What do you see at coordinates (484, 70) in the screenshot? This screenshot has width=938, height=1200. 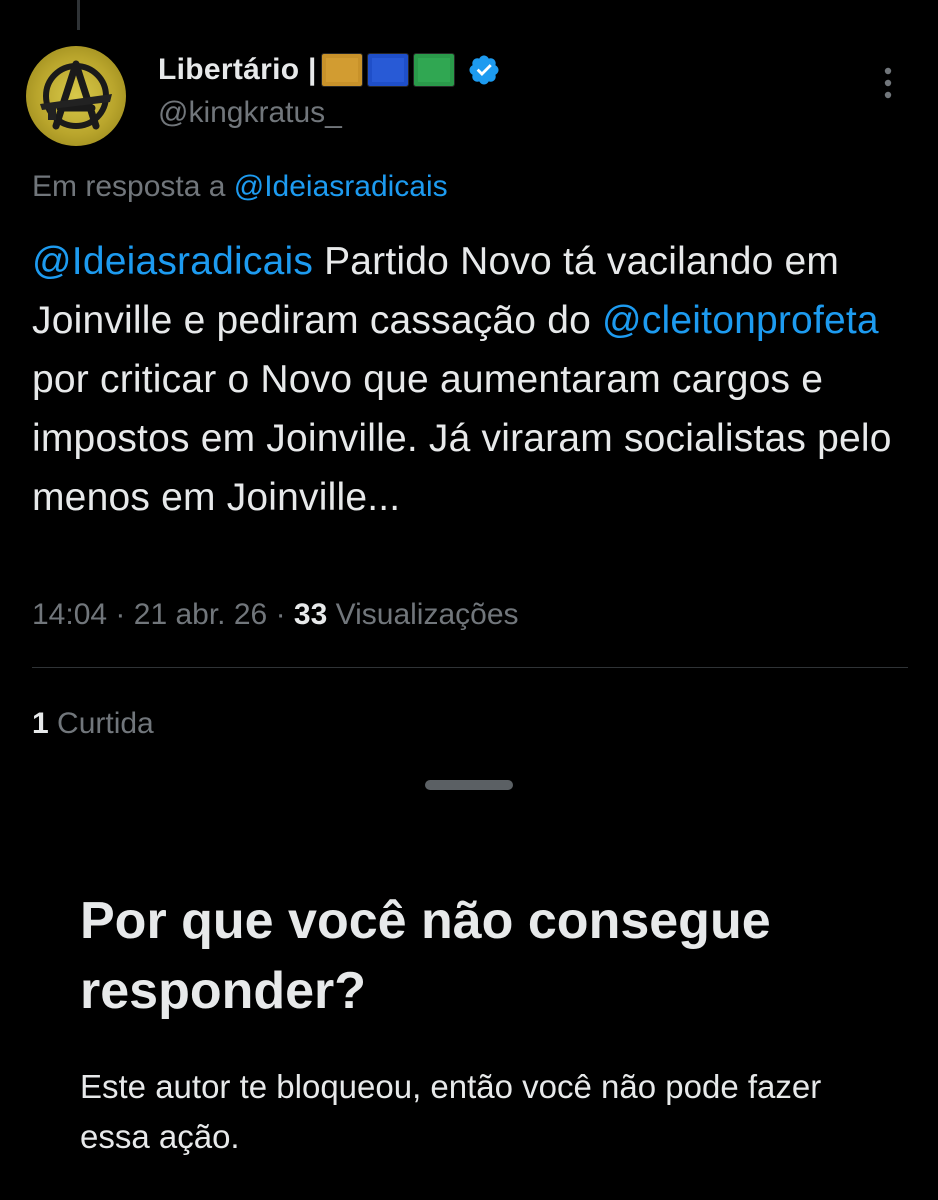 I see `verified-badge-icon` at bounding box center [484, 70].